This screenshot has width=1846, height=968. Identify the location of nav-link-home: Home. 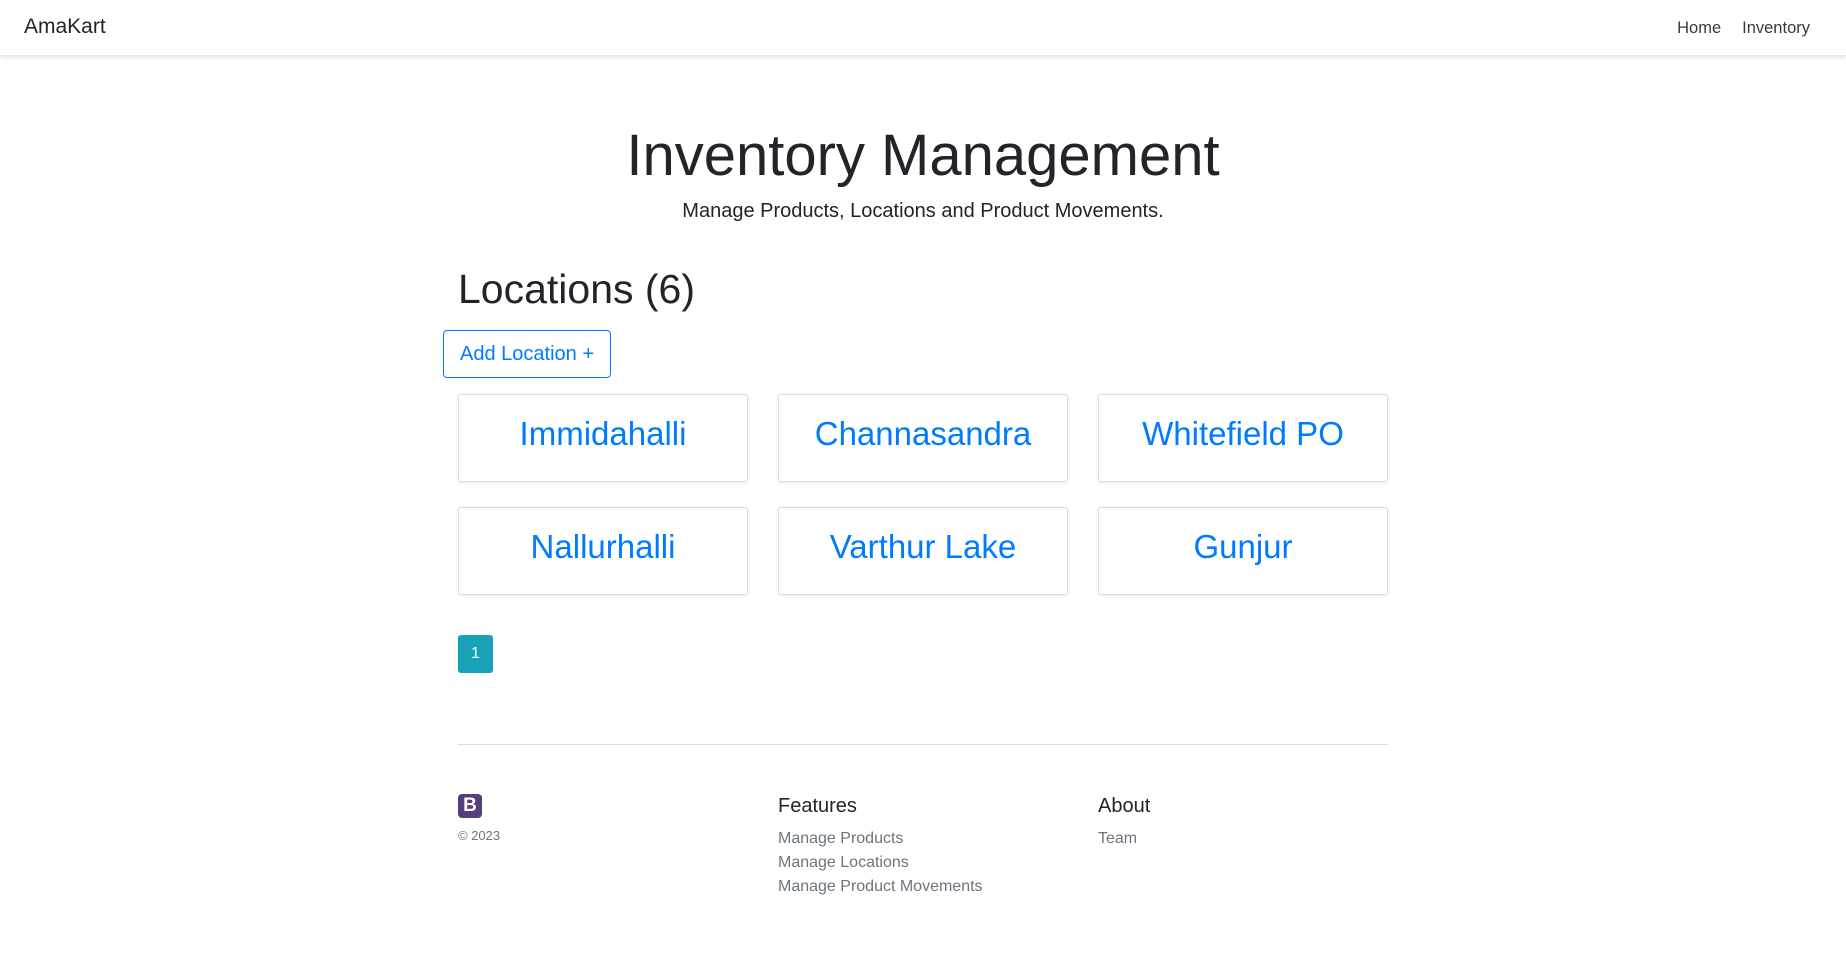
(1699, 28).